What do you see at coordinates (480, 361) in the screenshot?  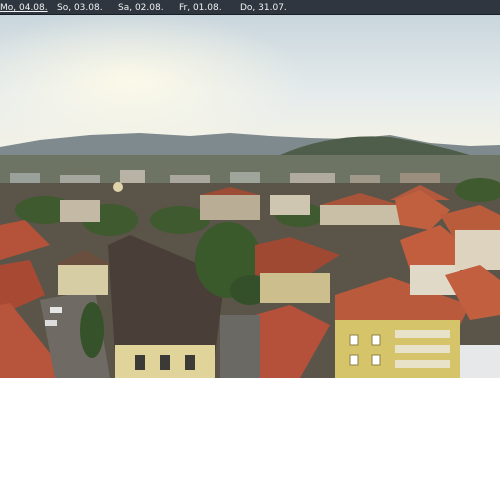 I see `building-right-white` at bounding box center [480, 361].